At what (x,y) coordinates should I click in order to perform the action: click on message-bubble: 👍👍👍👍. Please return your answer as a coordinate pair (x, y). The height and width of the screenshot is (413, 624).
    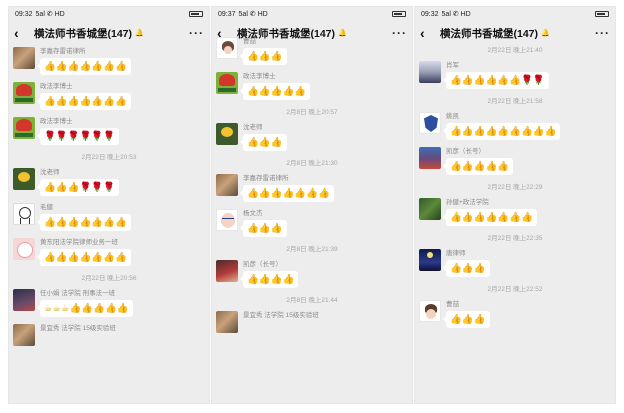
    Looking at the image, I should click on (269, 279).